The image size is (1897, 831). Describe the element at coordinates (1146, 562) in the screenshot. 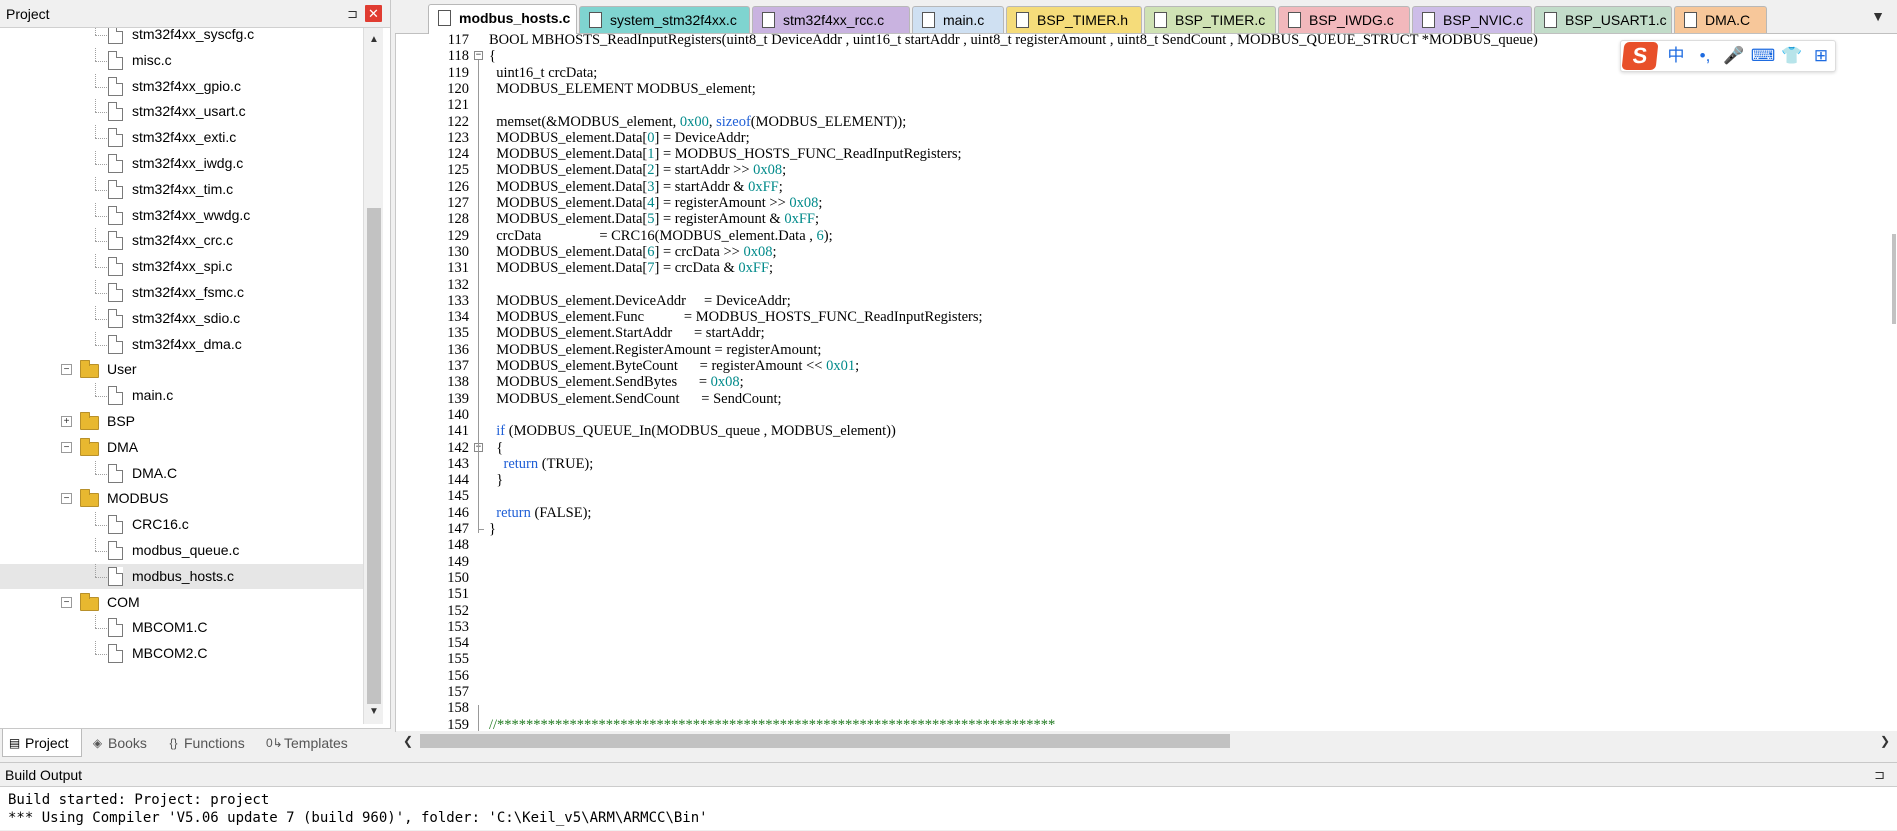

I see `code-line: 149` at that location.